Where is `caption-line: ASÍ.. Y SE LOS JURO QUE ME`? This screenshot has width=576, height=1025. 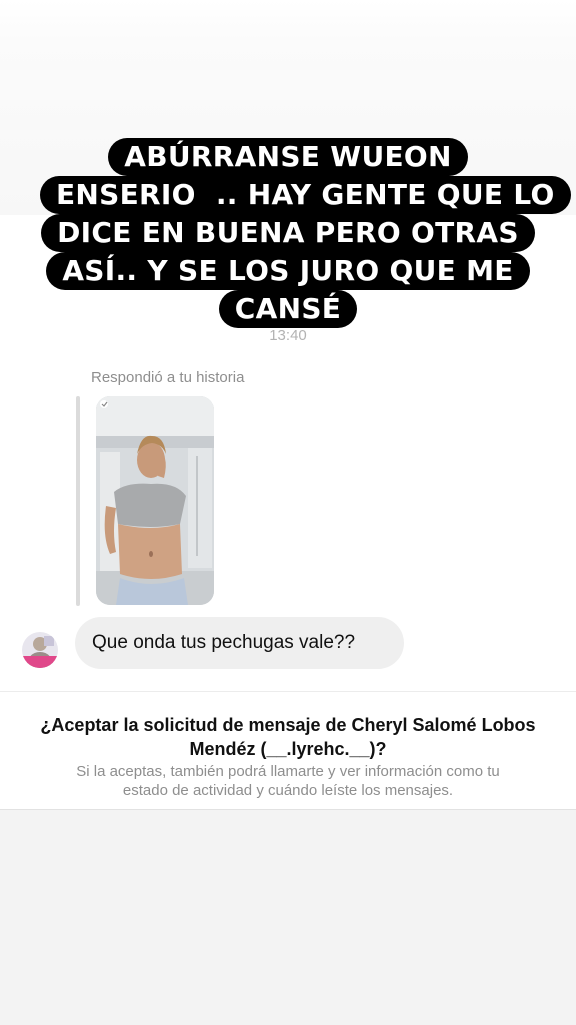
caption-line: ASÍ.. Y SE LOS JURO QUE ME is located at coordinates (288, 271).